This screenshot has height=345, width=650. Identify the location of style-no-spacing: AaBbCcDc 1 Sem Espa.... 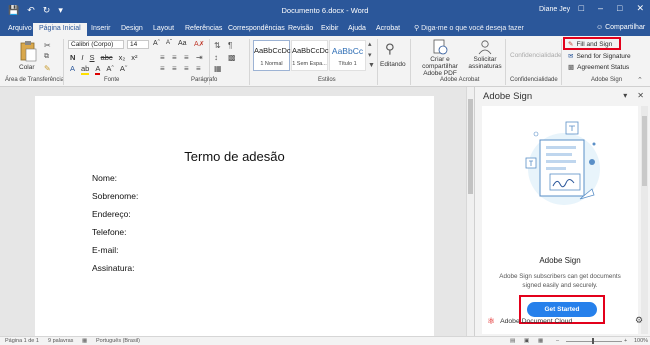
(310, 55).